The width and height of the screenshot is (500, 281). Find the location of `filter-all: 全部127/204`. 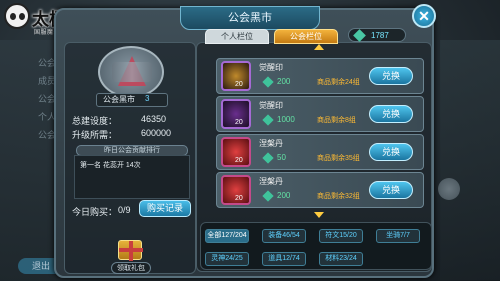

filter-all: 全部127/204 is located at coordinates (227, 236).